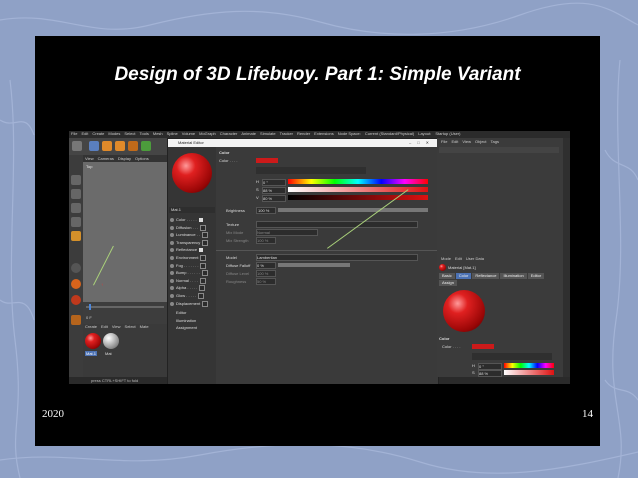 Image resolution: width=638 pixels, height=478 pixels. I want to click on attribute-menu-item-0: Mode, so click(446, 258).